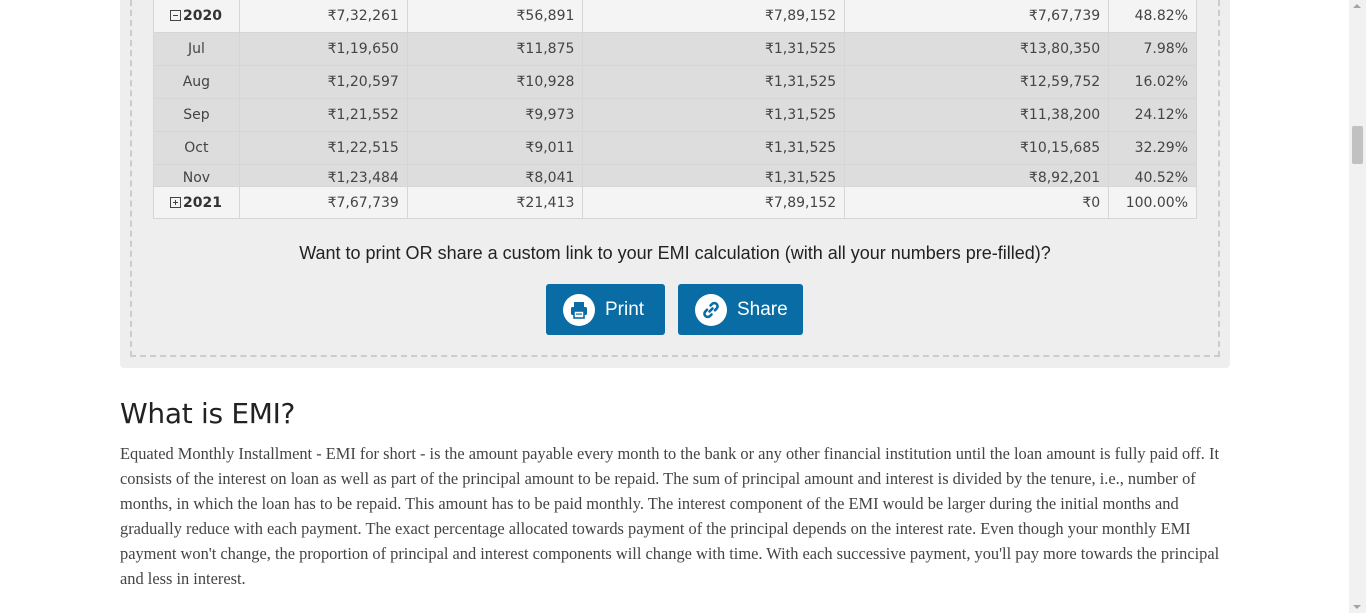 The image size is (1366, 613). Describe the element at coordinates (202, 202) in the screenshot. I see `year-label: 2021` at that location.